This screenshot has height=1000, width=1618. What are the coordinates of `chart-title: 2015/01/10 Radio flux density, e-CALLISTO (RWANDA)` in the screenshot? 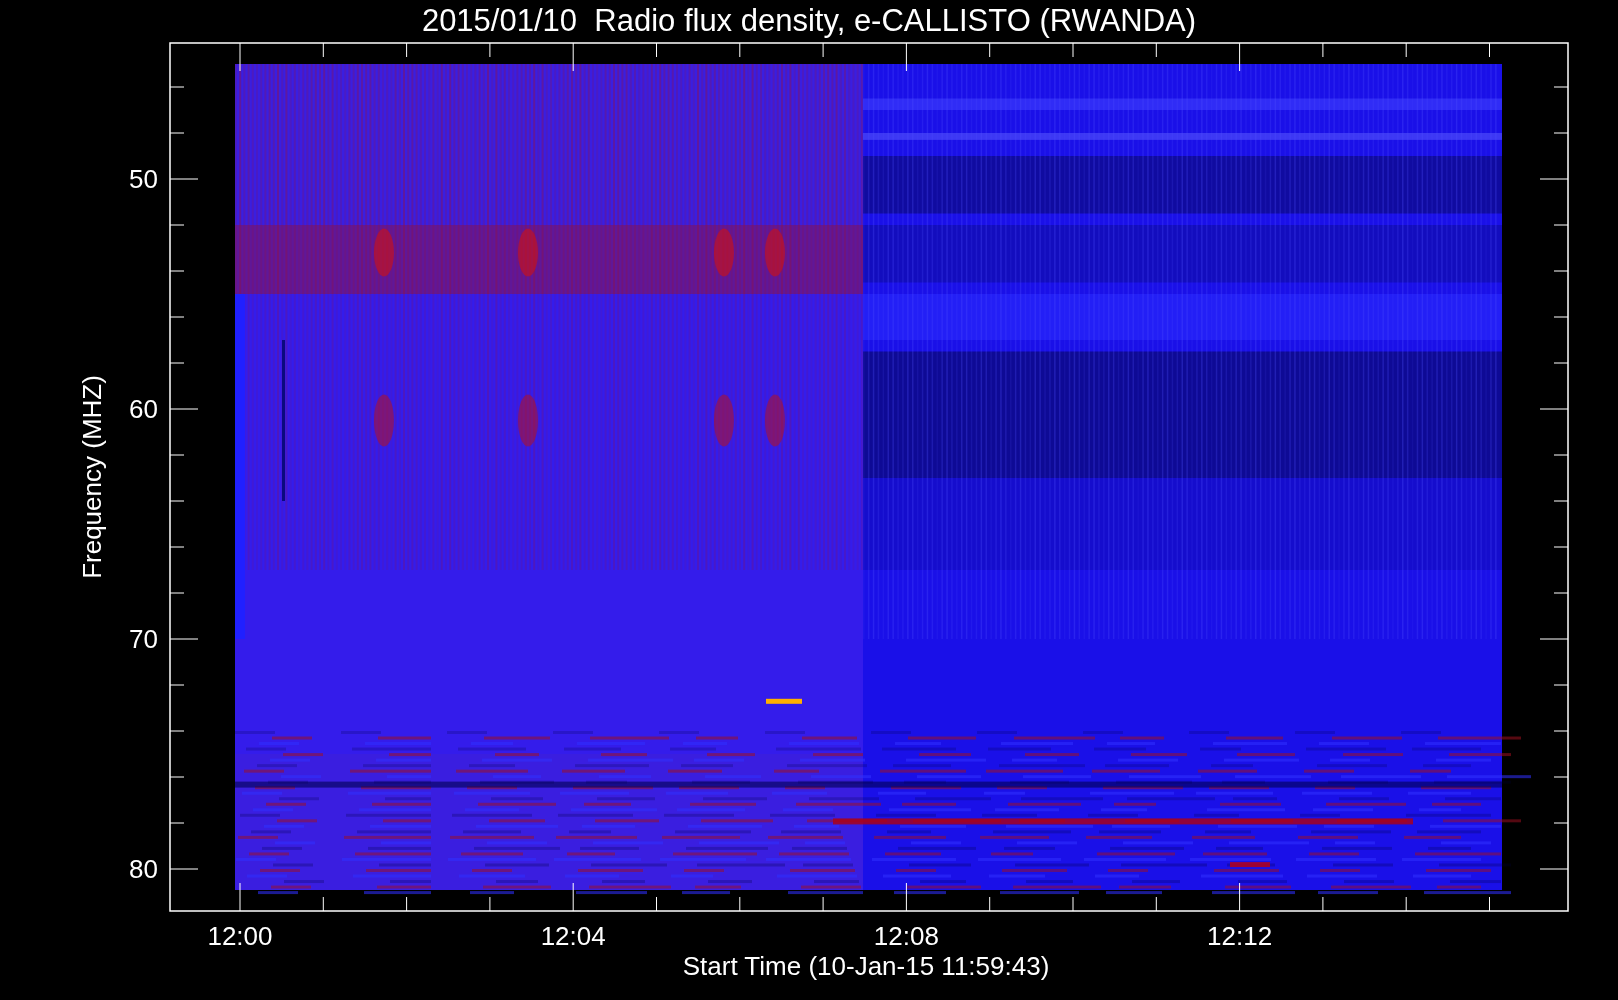 It's located at (809, 20).